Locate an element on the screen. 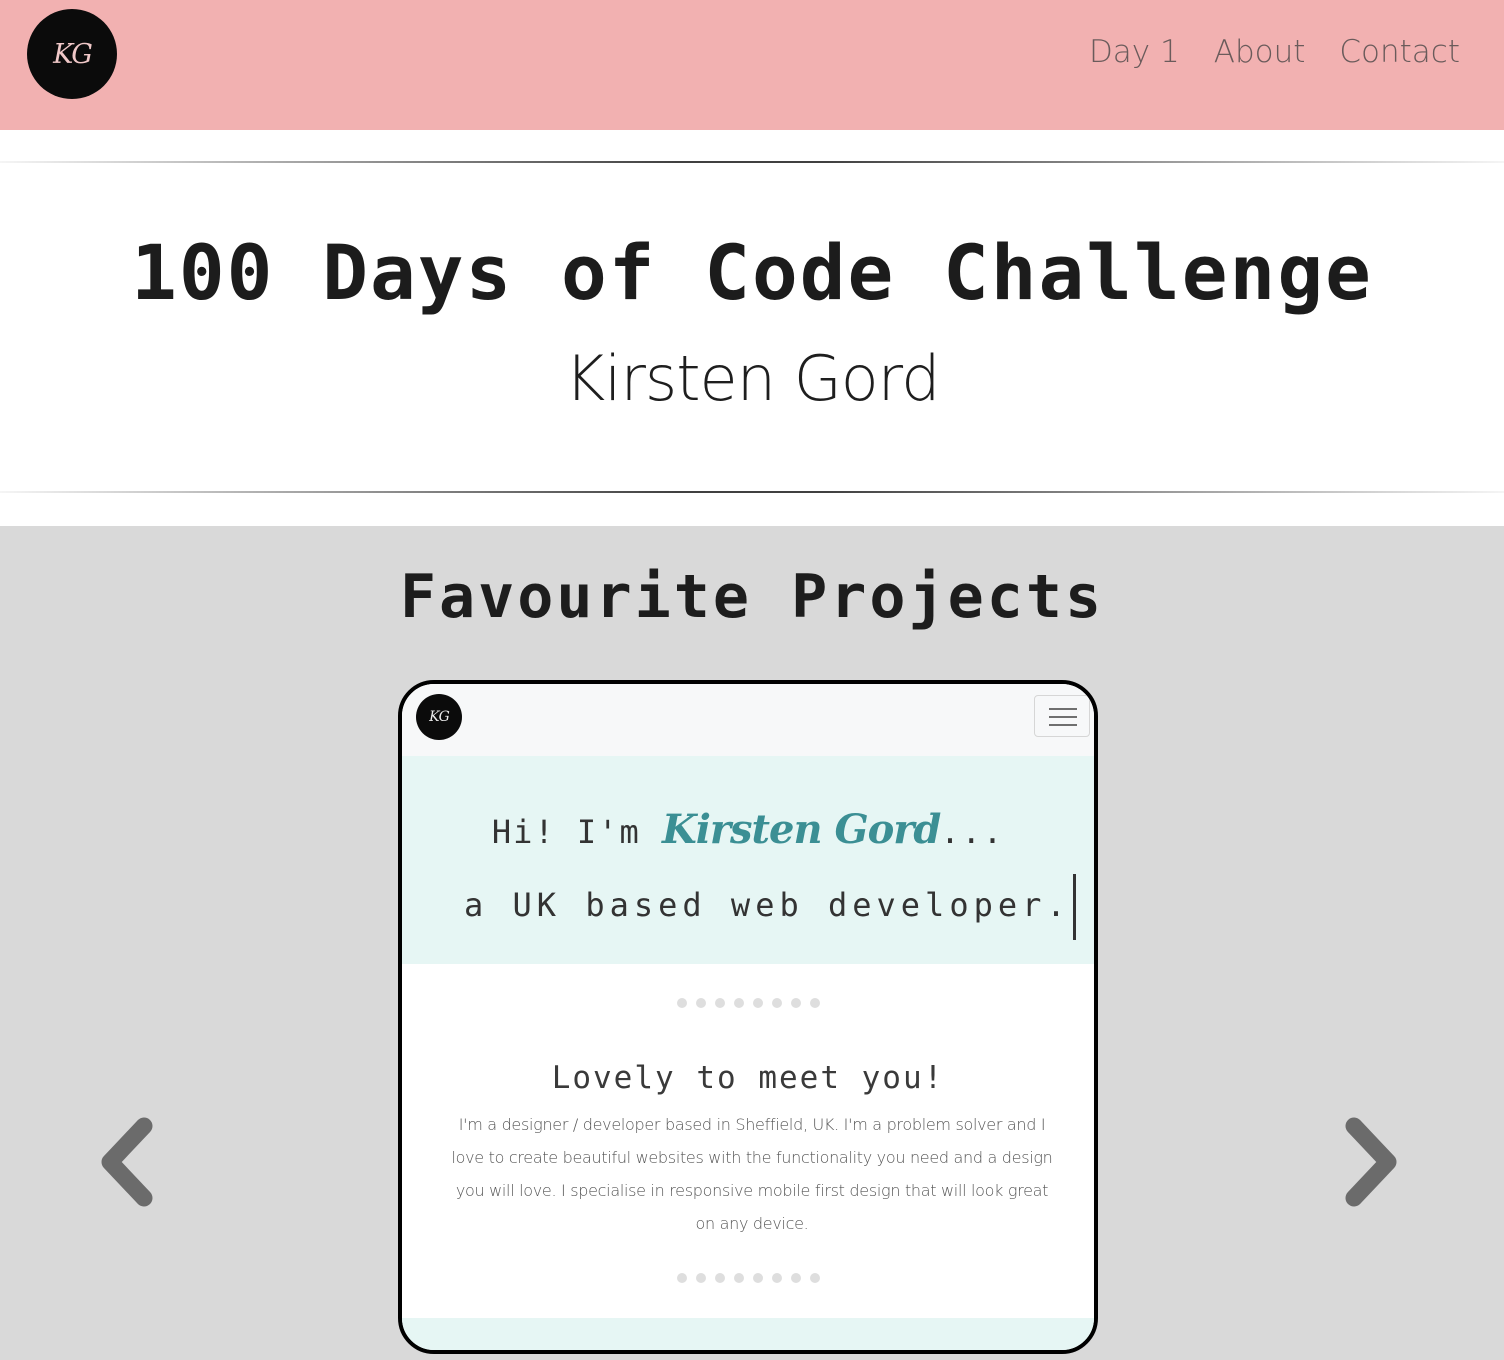 This screenshot has width=1504, height=1360. slide-greeting-prefix: Hi! I'm is located at coordinates (576, 832).